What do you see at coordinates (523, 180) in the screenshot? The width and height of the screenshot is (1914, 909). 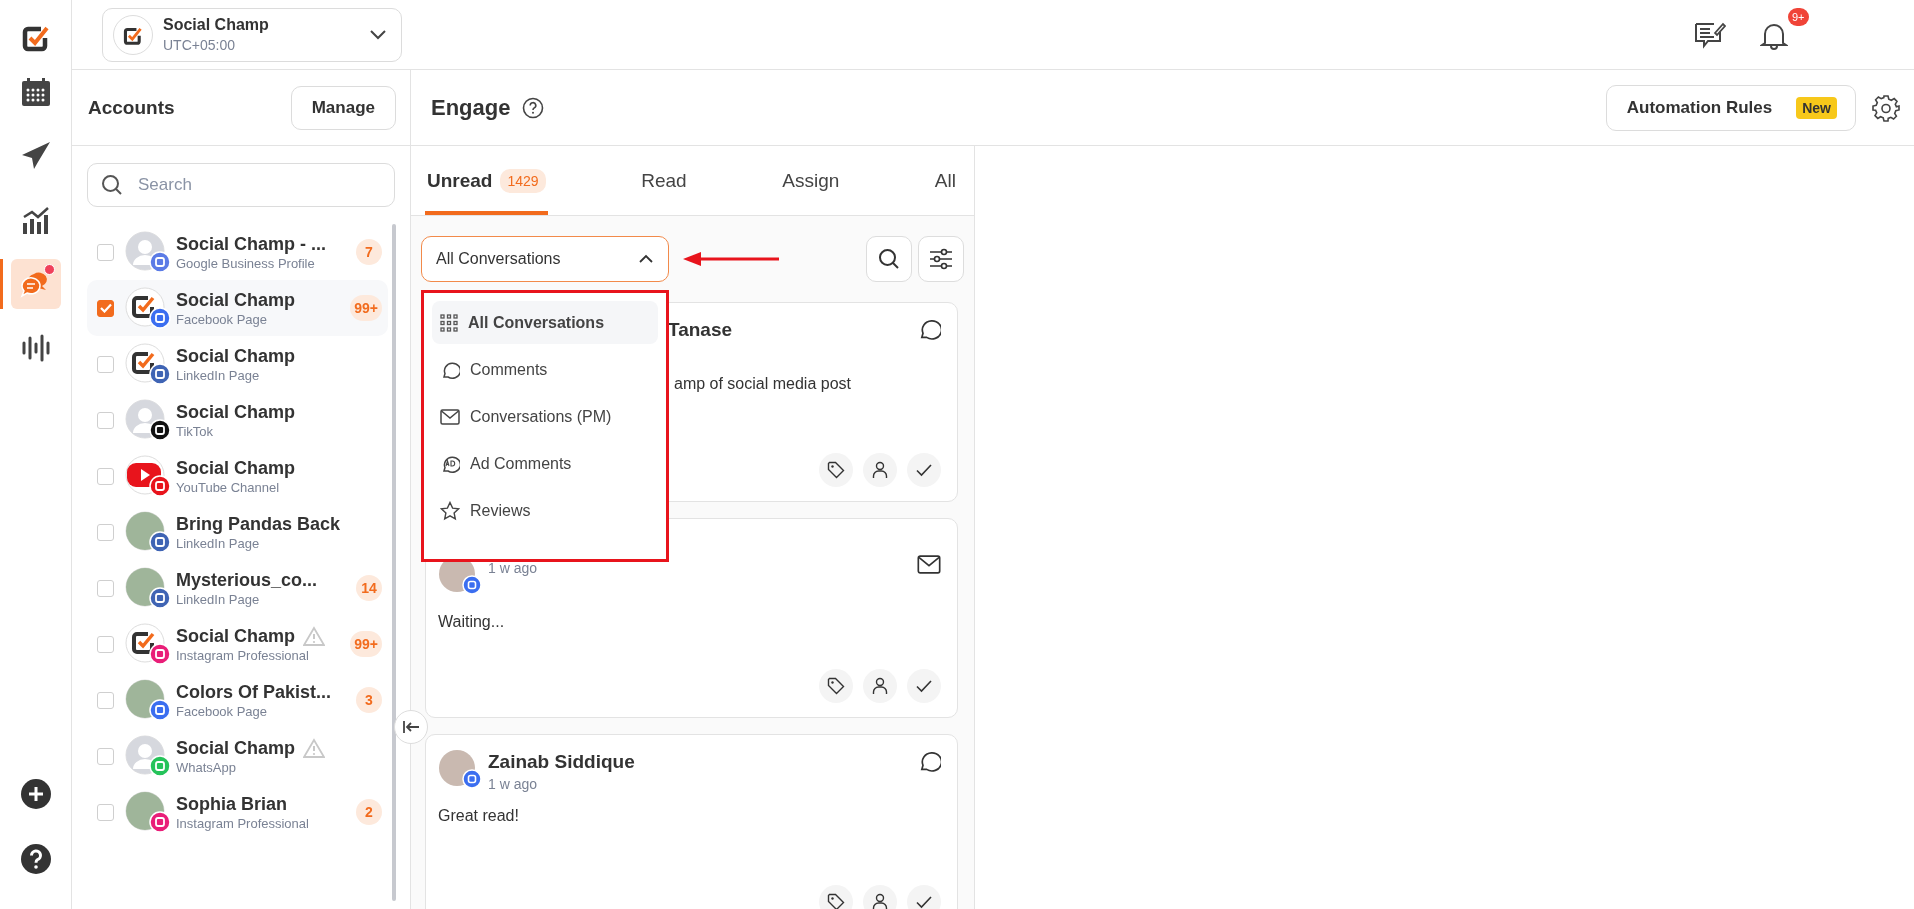 I see `count-badge: 1429` at bounding box center [523, 180].